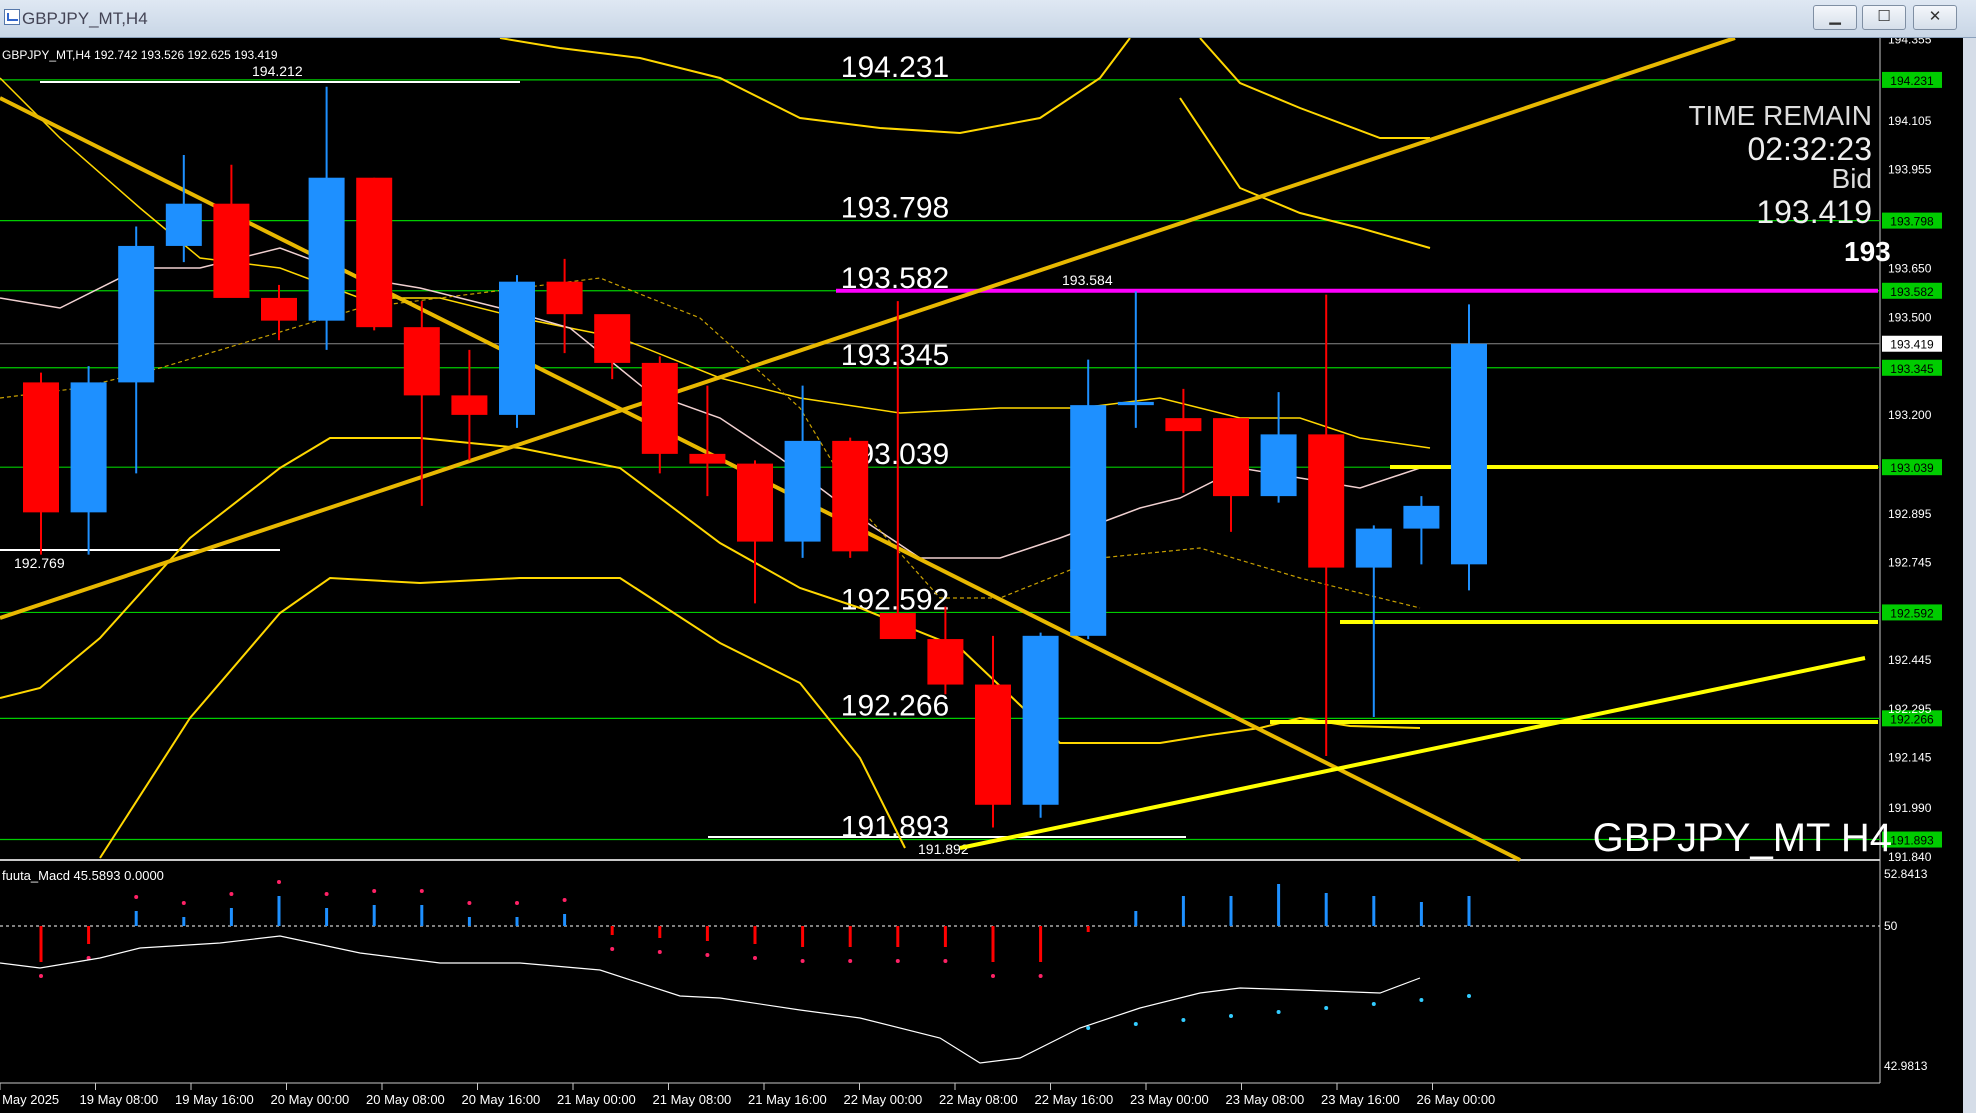 The height and width of the screenshot is (1113, 1976). Describe the element at coordinates (883, 1099) in the screenshot. I see `time-axis-label: 22 May 00:00` at that location.